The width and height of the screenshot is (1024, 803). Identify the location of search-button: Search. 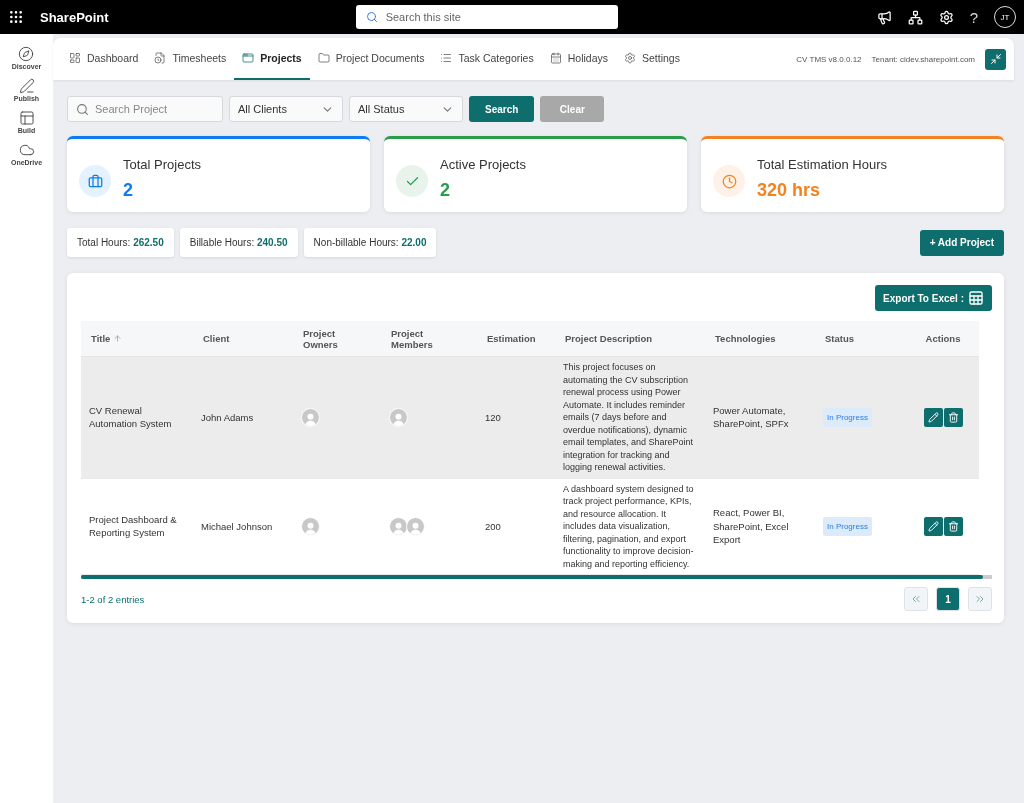
(502, 109).